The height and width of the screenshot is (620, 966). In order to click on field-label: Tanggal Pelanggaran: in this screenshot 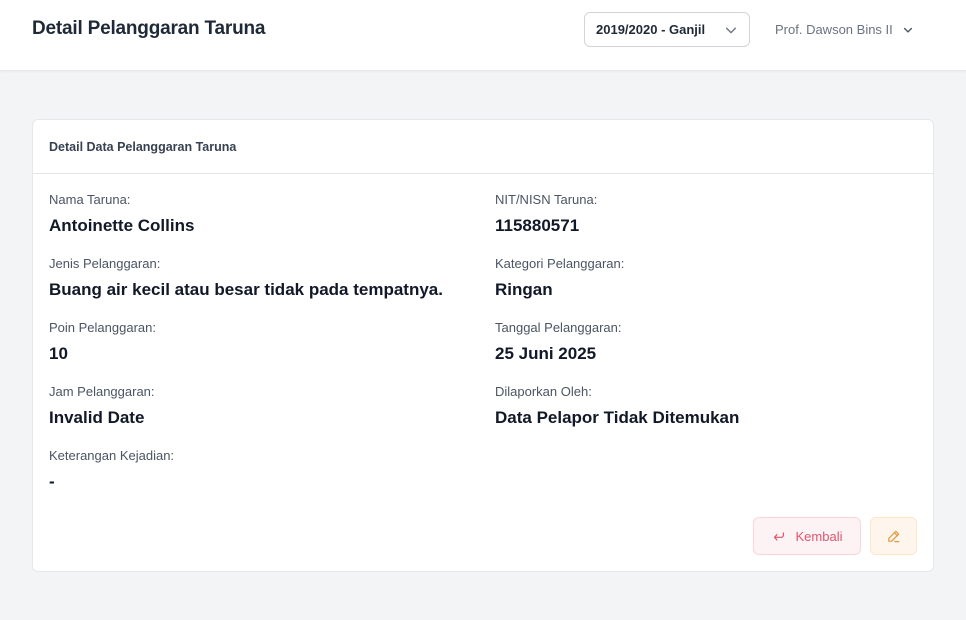, I will do `click(558, 327)`.